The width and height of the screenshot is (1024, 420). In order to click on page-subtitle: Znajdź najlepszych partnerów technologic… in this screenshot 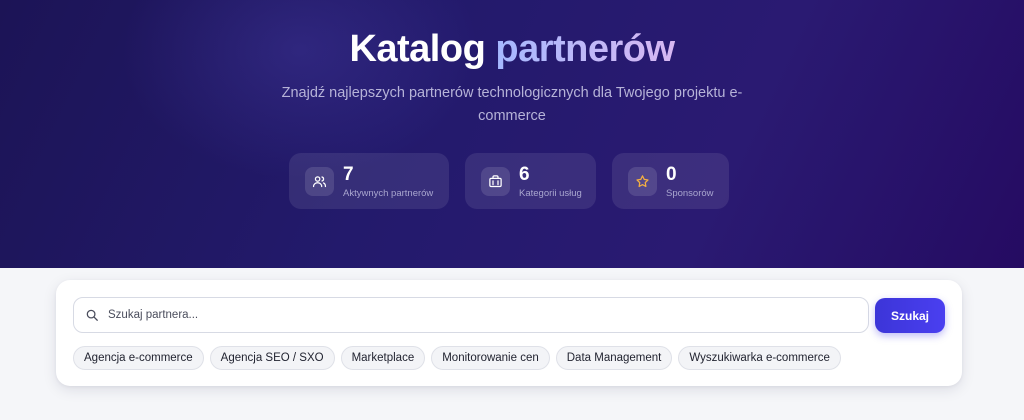, I will do `click(512, 104)`.